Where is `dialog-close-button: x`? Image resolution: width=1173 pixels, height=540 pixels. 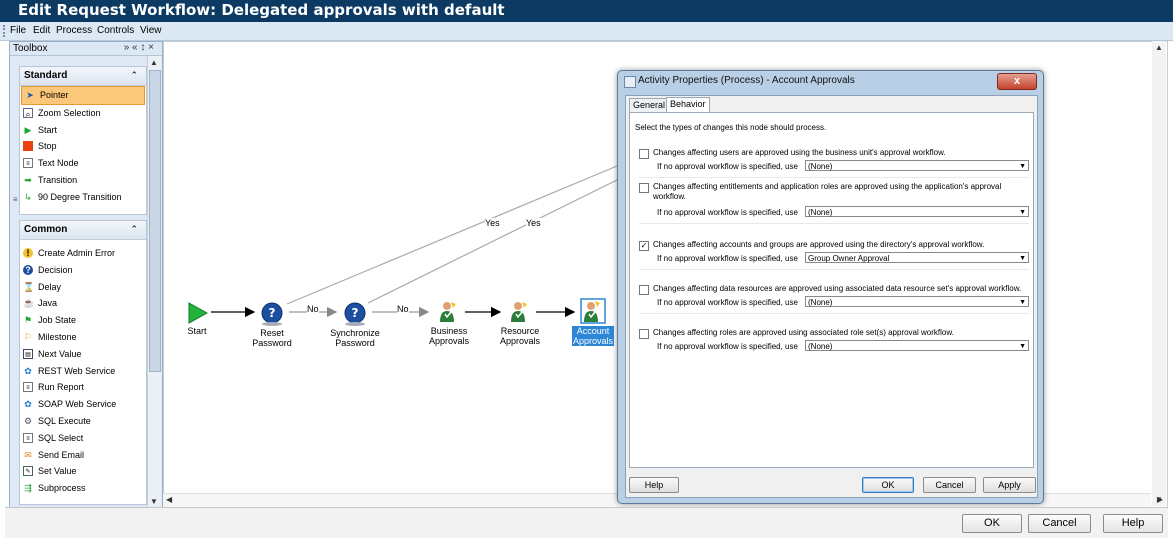
dialog-close-button: x is located at coordinates (1017, 81).